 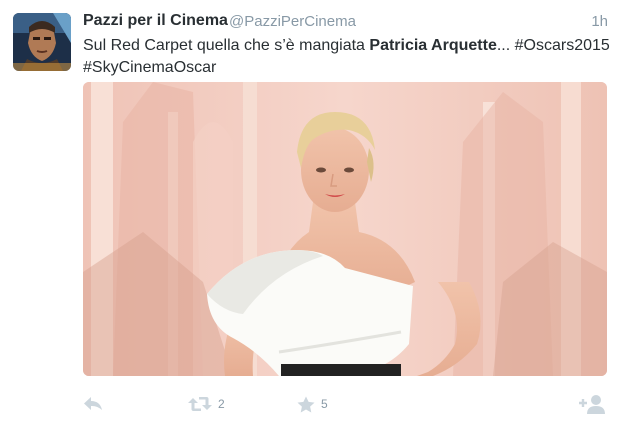 What do you see at coordinates (221, 404) in the screenshot?
I see `retweet-count: 2` at bounding box center [221, 404].